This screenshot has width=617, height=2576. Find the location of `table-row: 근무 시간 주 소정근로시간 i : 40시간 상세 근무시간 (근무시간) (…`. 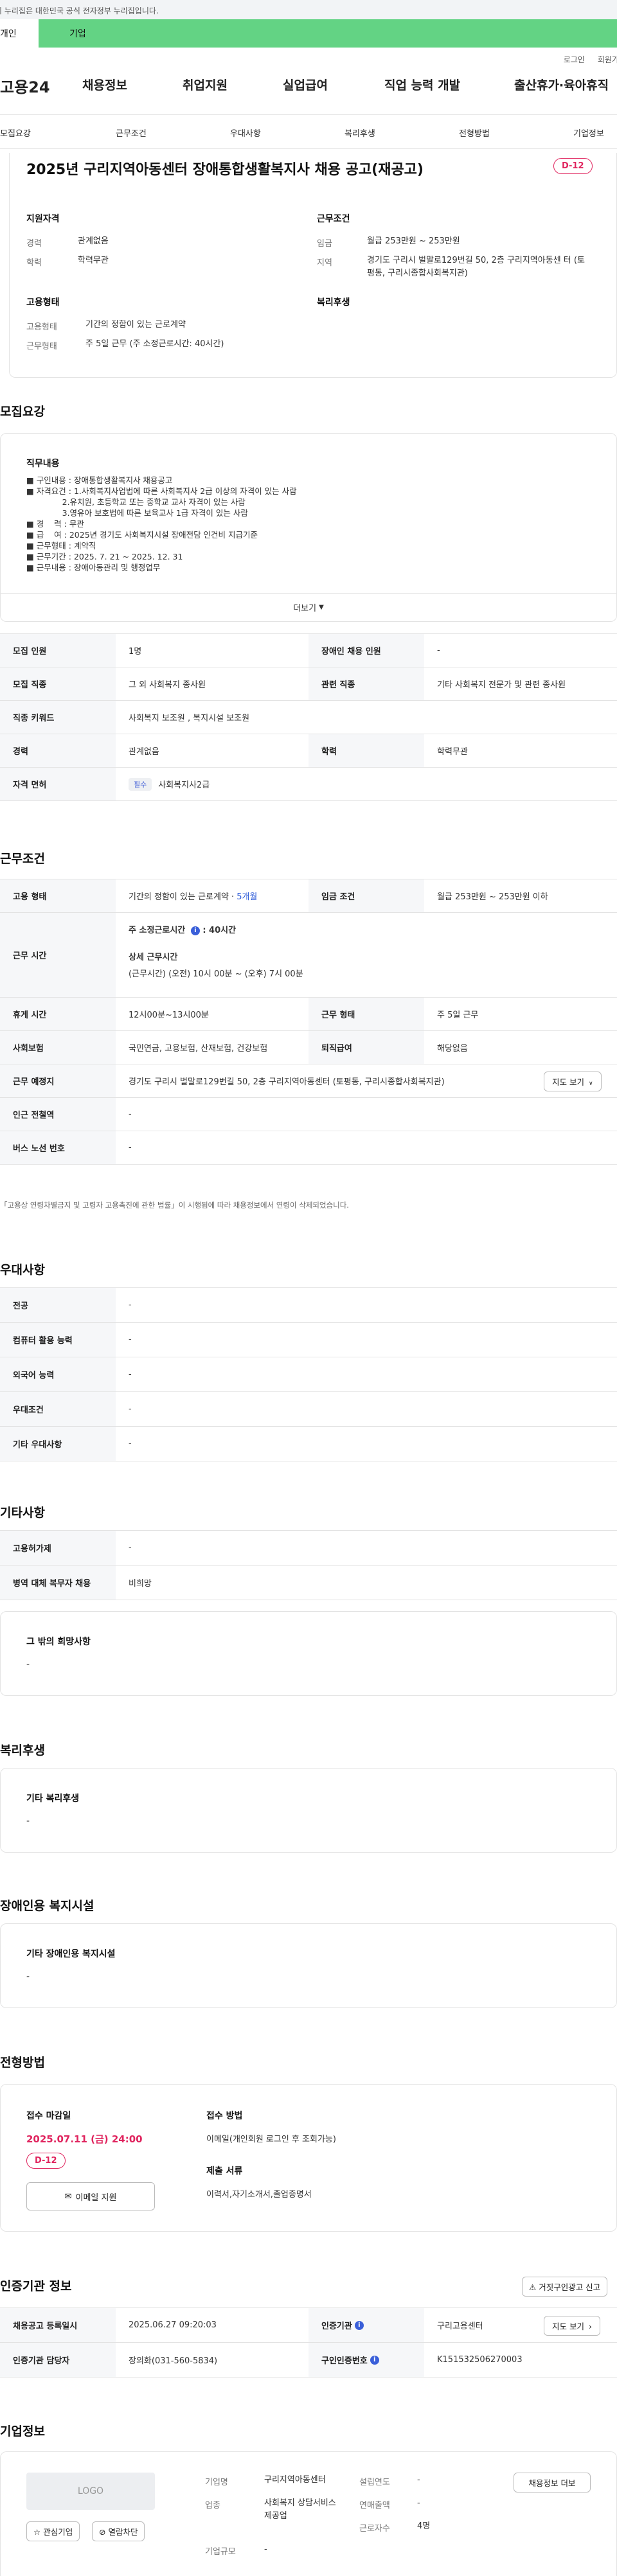

table-row: 근무 시간 주 소정근로시간 i : 40시간 상세 근무시간 (근무시간) (… is located at coordinates (308, 955).